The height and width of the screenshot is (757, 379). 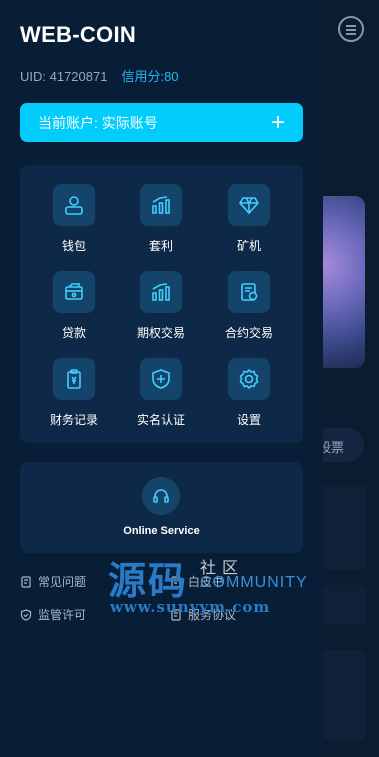 I want to click on headset-icon, so click(x=161, y=496).